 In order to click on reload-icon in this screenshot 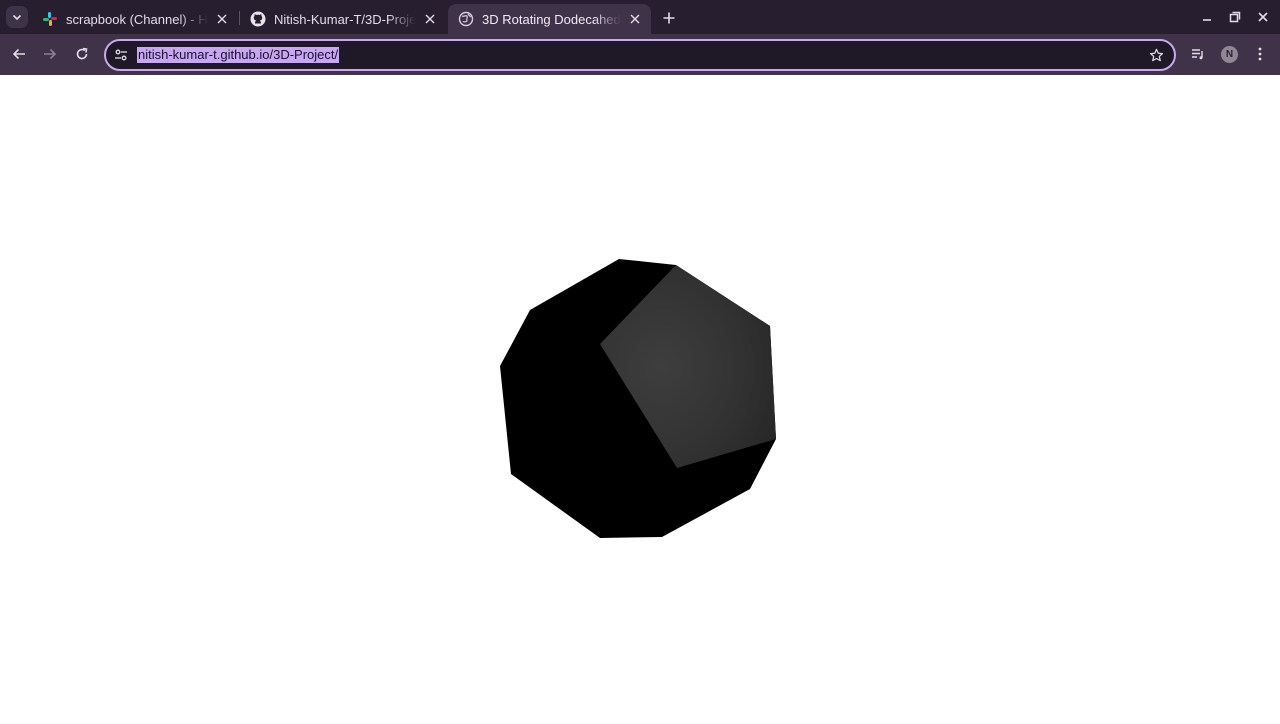, I will do `click(82, 53)`.